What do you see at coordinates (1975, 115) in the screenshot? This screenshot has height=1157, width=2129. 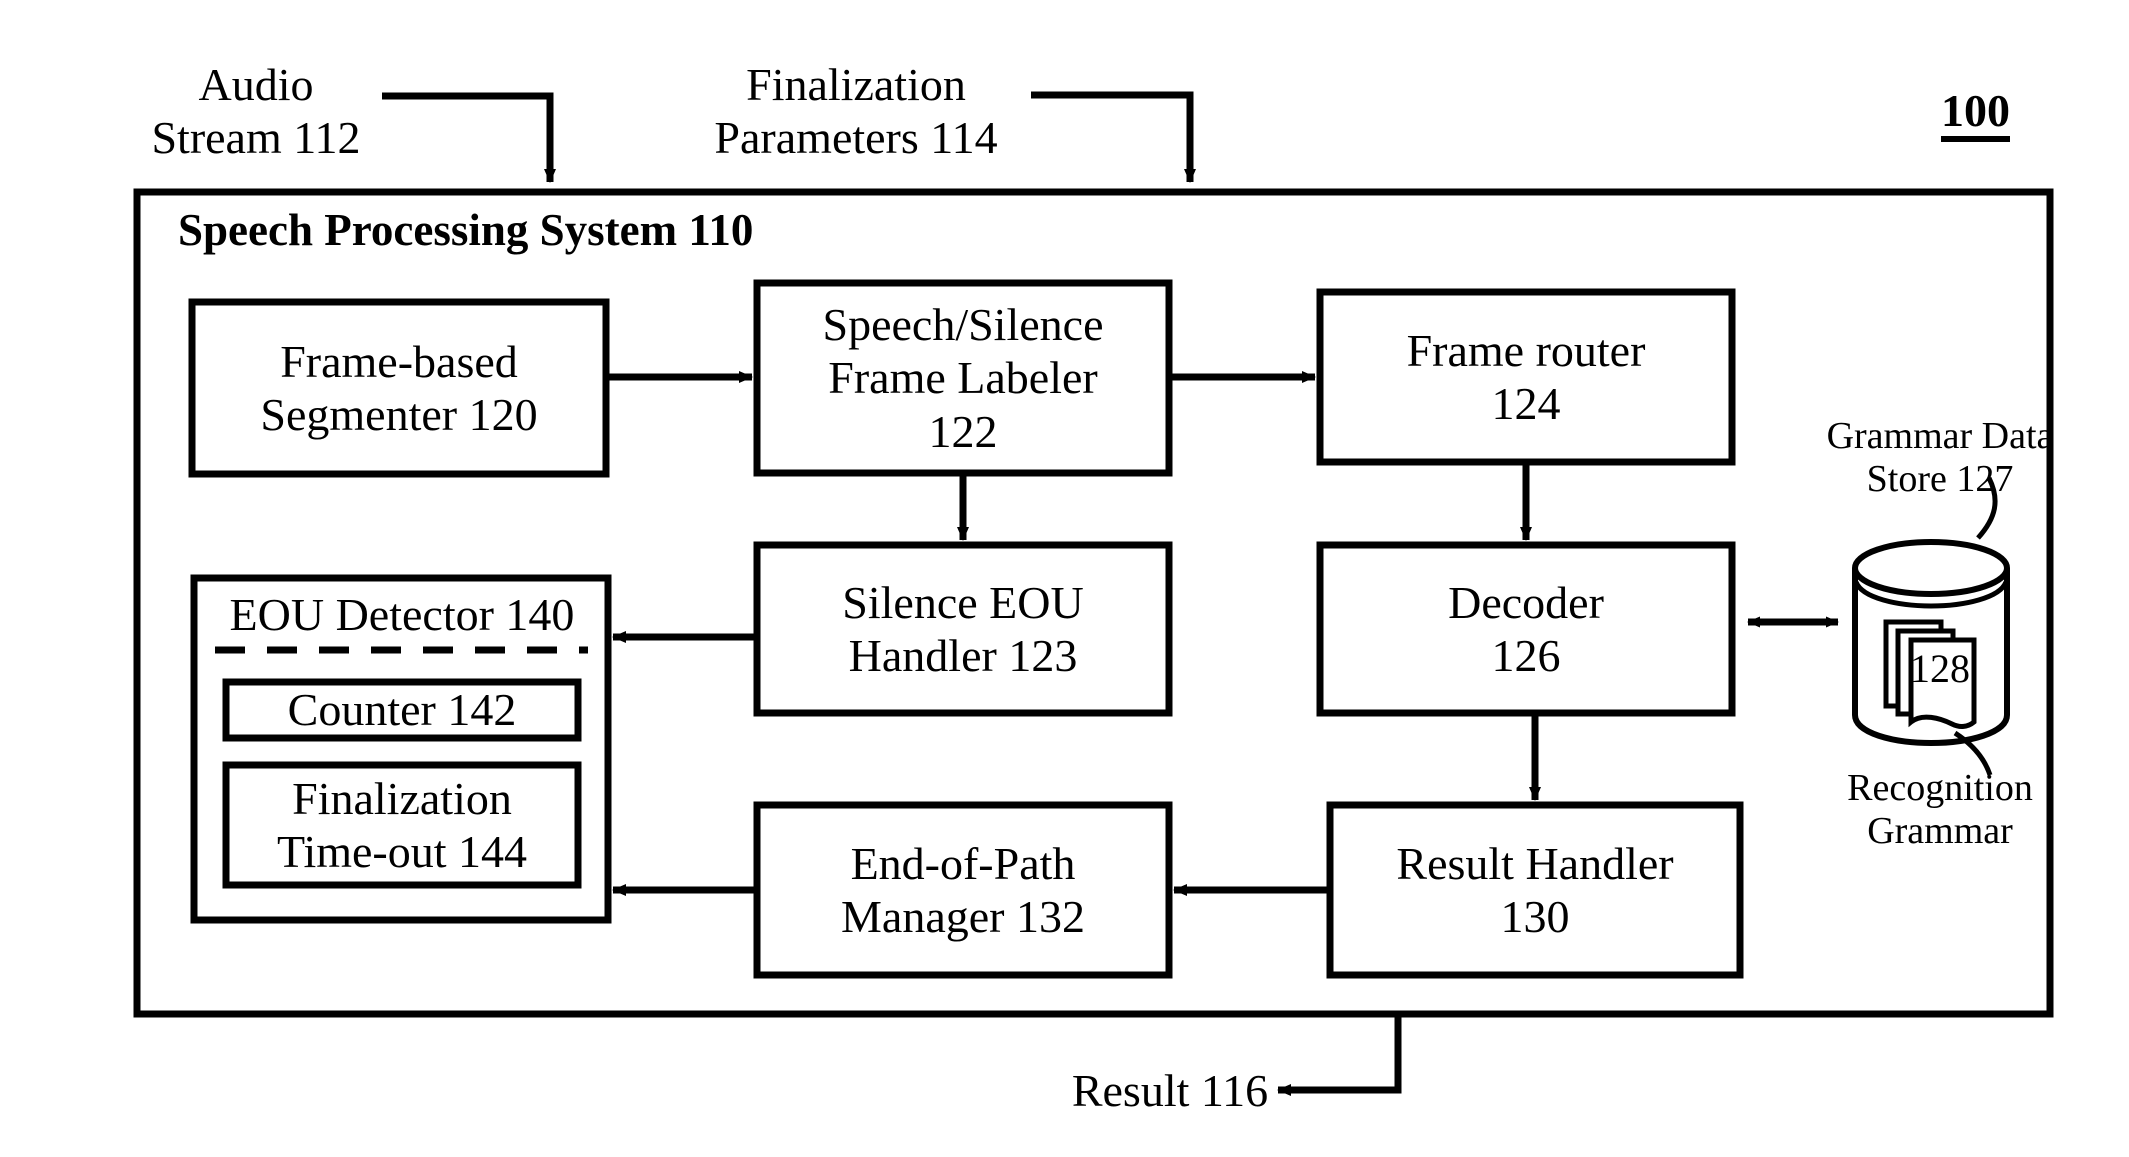 I see `figure-number: 100` at bounding box center [1975, 115].